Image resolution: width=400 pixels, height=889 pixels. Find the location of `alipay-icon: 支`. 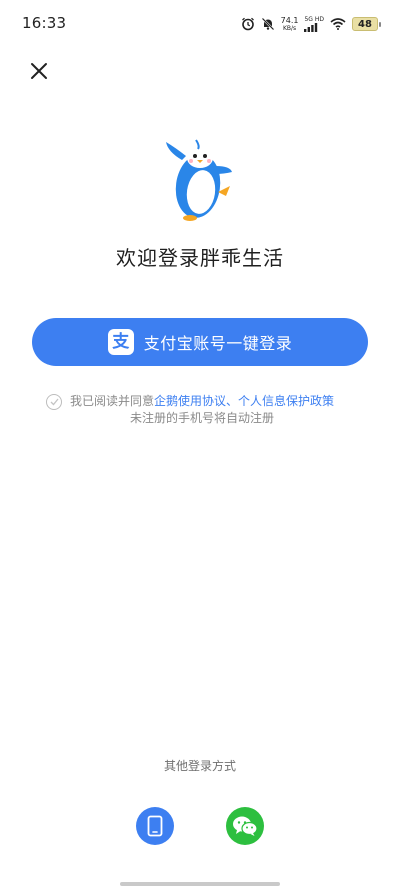

alipay-icon: 支 is located at coordinates (120, 342).